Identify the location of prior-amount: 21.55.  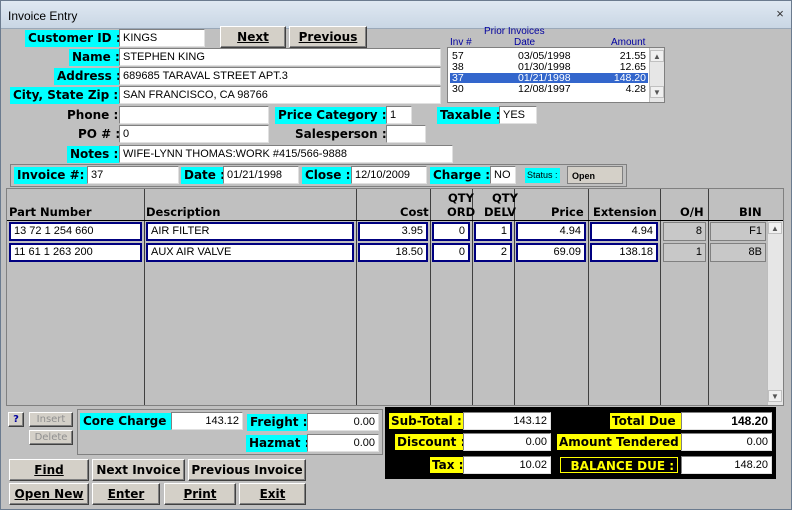
(632, 56).